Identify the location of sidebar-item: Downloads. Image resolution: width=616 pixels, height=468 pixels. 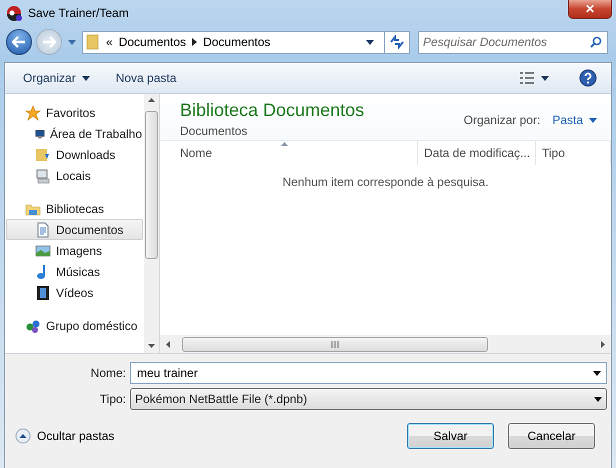
(74, 154).